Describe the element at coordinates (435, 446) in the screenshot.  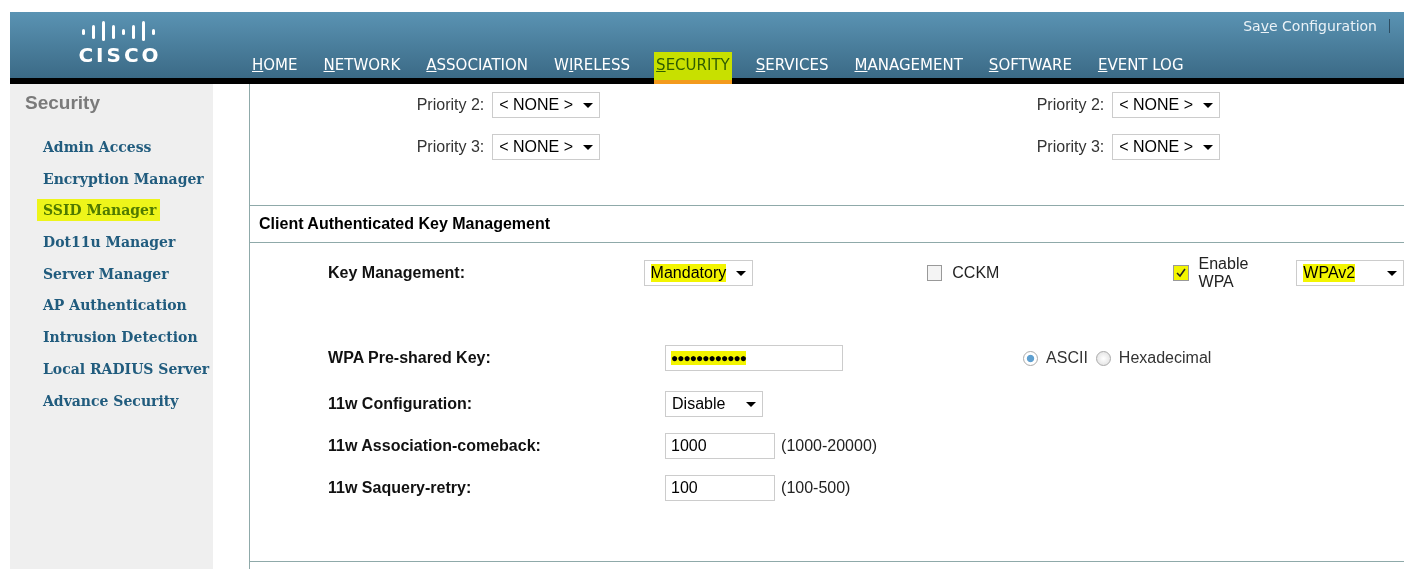
I see `field-label: 11w Association-comeback:` at that location.